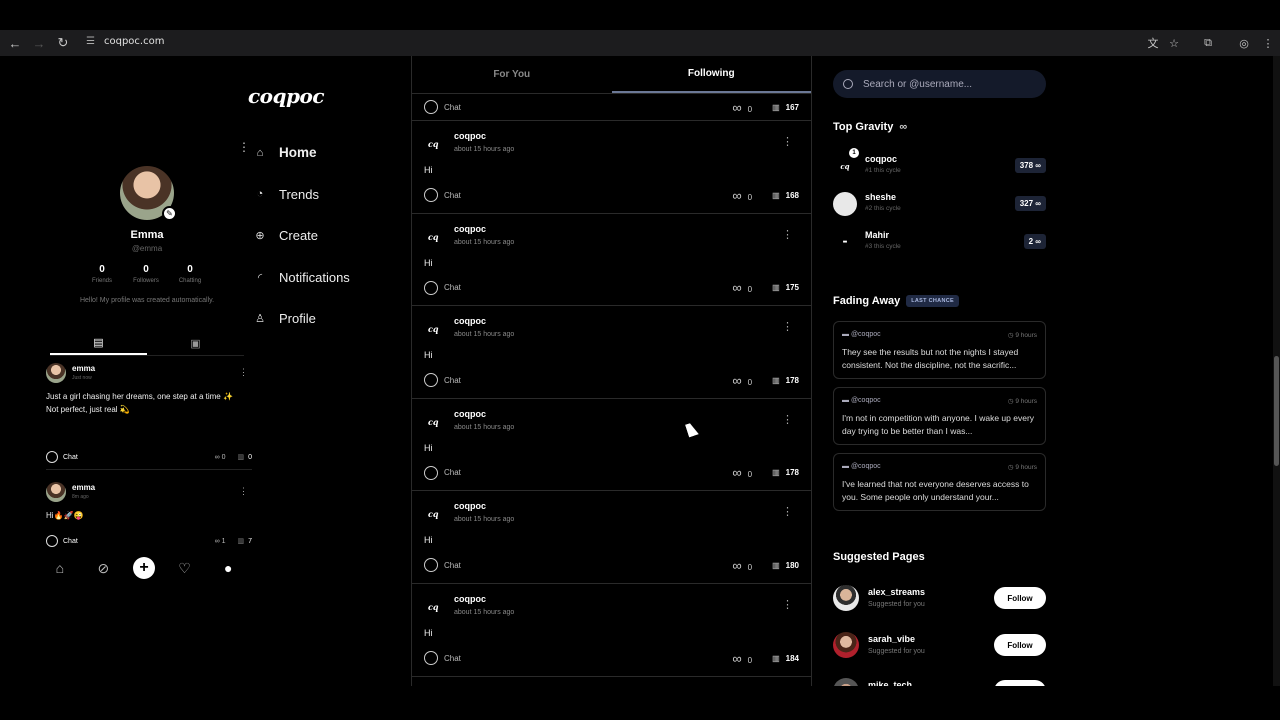 The height and width of the screenshot is (720, 1280). What do you see at coordinates (939, 647) in the screenshot?
I see `suggested-page: sarah_vibe Suggested for you Follow` at bounding box center [939, 647].